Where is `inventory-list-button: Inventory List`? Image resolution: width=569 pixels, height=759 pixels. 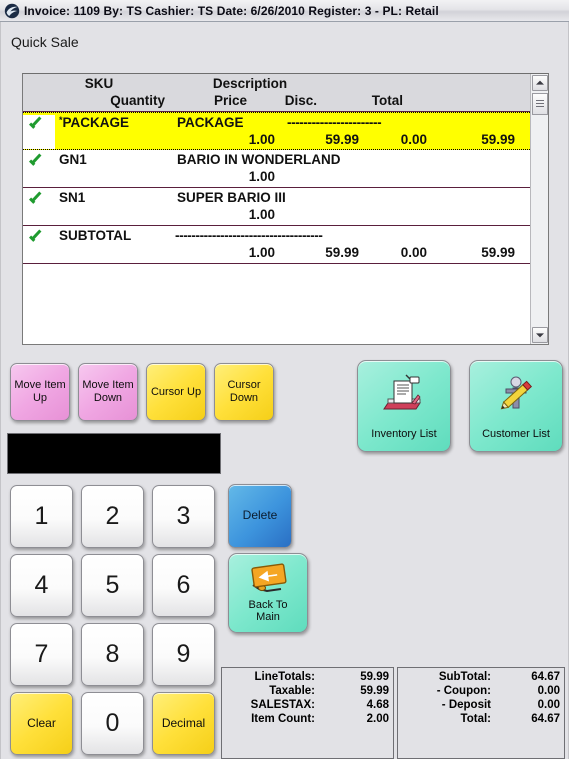
inventory-list-button: Inventory List is located at coordinates (404, 406).